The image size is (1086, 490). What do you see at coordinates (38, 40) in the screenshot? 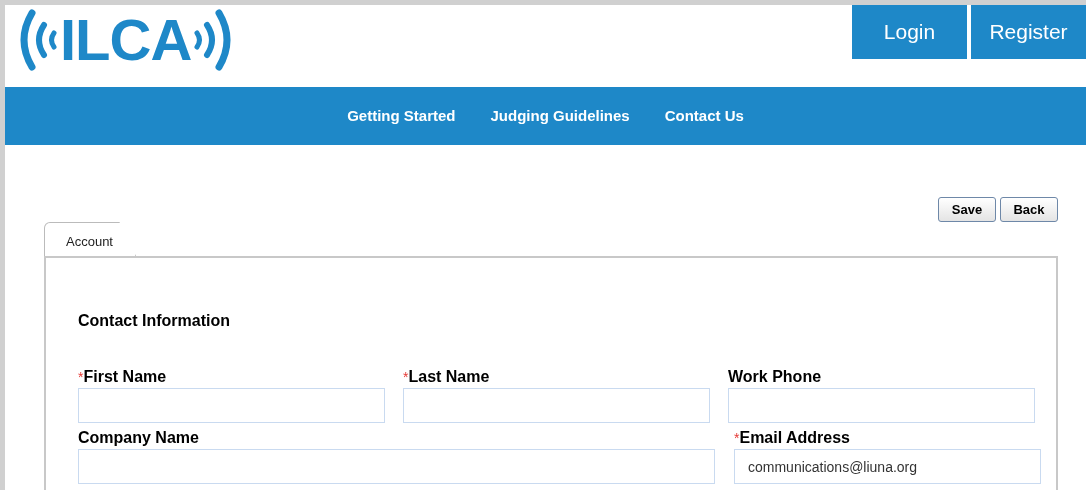
I see `signal-waves-icon` at bounding box center [38, 40].